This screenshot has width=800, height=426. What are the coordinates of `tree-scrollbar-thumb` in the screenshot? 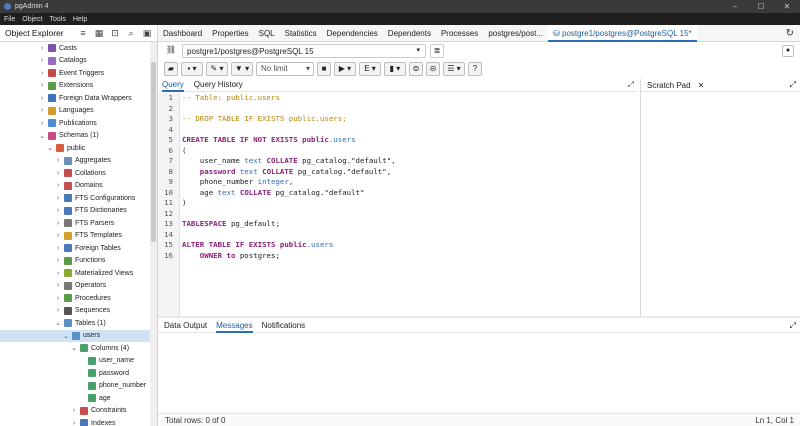 It's located at (153, 152).